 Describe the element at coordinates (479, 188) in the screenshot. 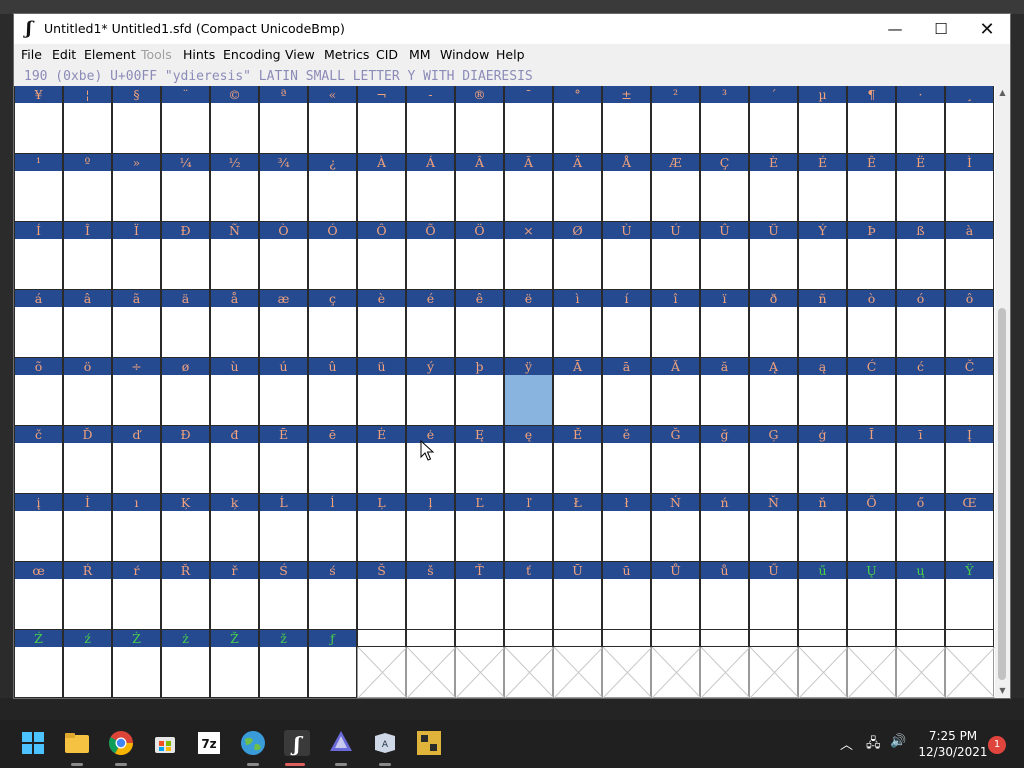

I see `glyph-cell: Â` at that location.